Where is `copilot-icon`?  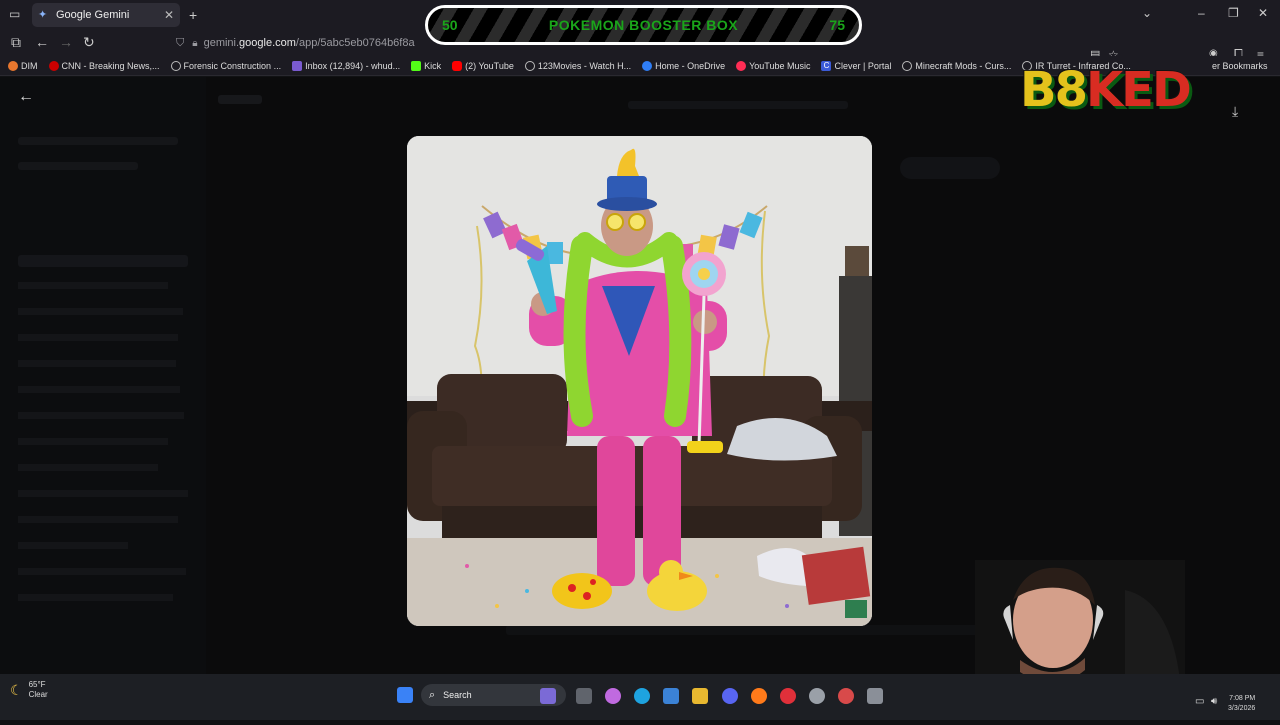 copilot-icon is located at coordinates (548, 696).